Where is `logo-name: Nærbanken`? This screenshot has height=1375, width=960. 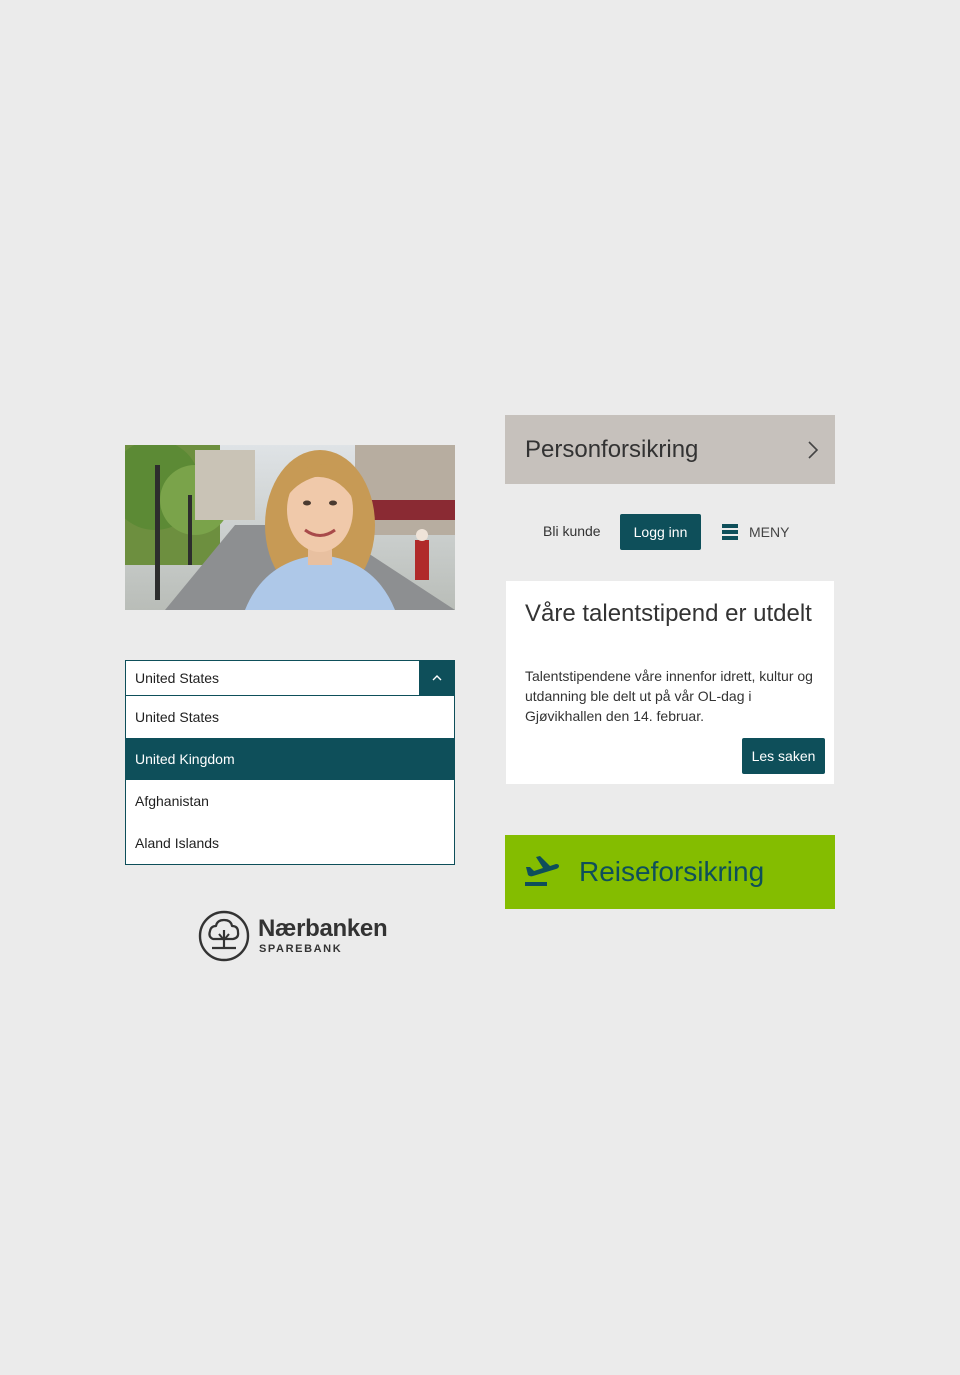 logo-name: Nærbanken is located at coordinates (323, 928).